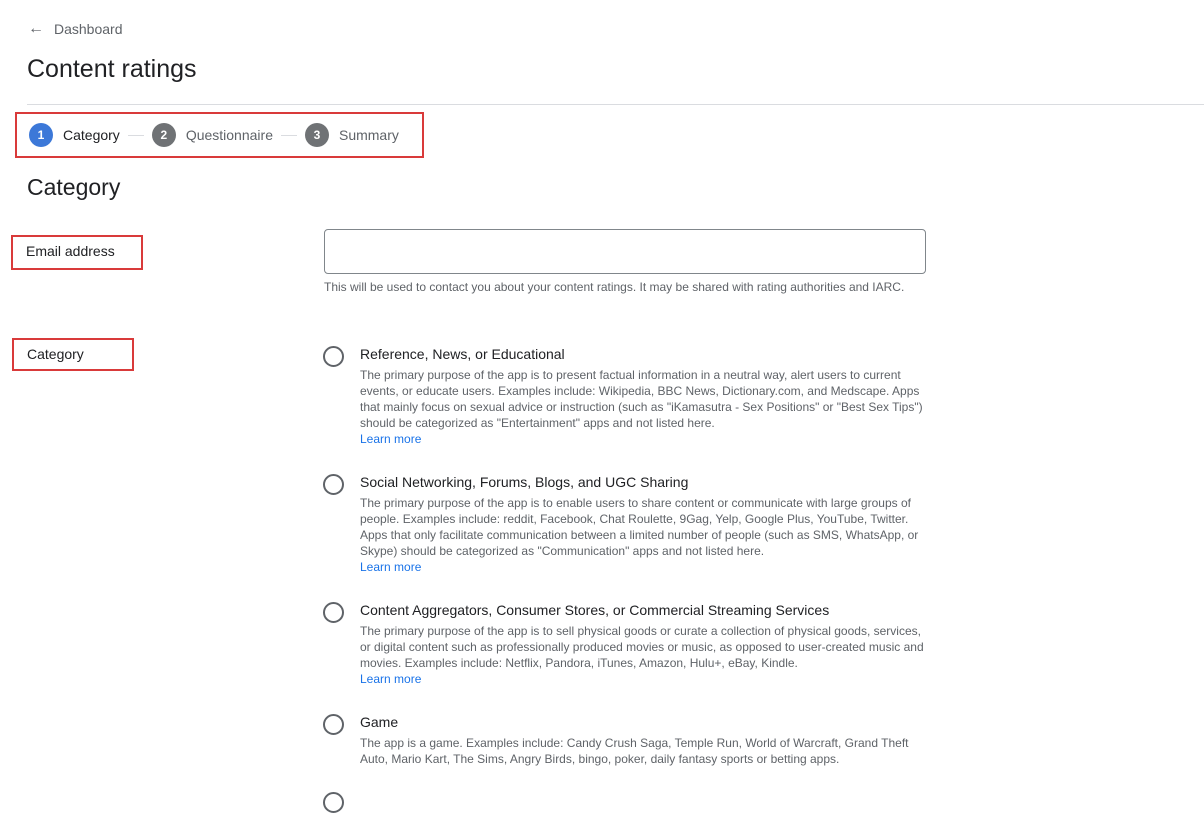  I want to click on back-link-label: Dashboard, so click(88, 29).